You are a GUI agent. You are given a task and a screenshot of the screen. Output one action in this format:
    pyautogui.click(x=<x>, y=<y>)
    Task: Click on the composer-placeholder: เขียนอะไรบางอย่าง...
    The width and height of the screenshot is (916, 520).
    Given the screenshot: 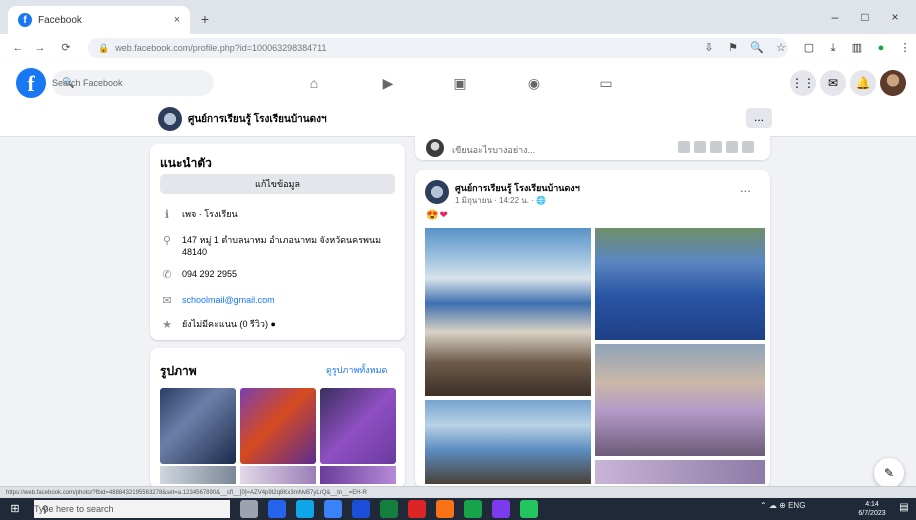 What is the action you would take?
    pyautogui.click(x=493, y=150)
    